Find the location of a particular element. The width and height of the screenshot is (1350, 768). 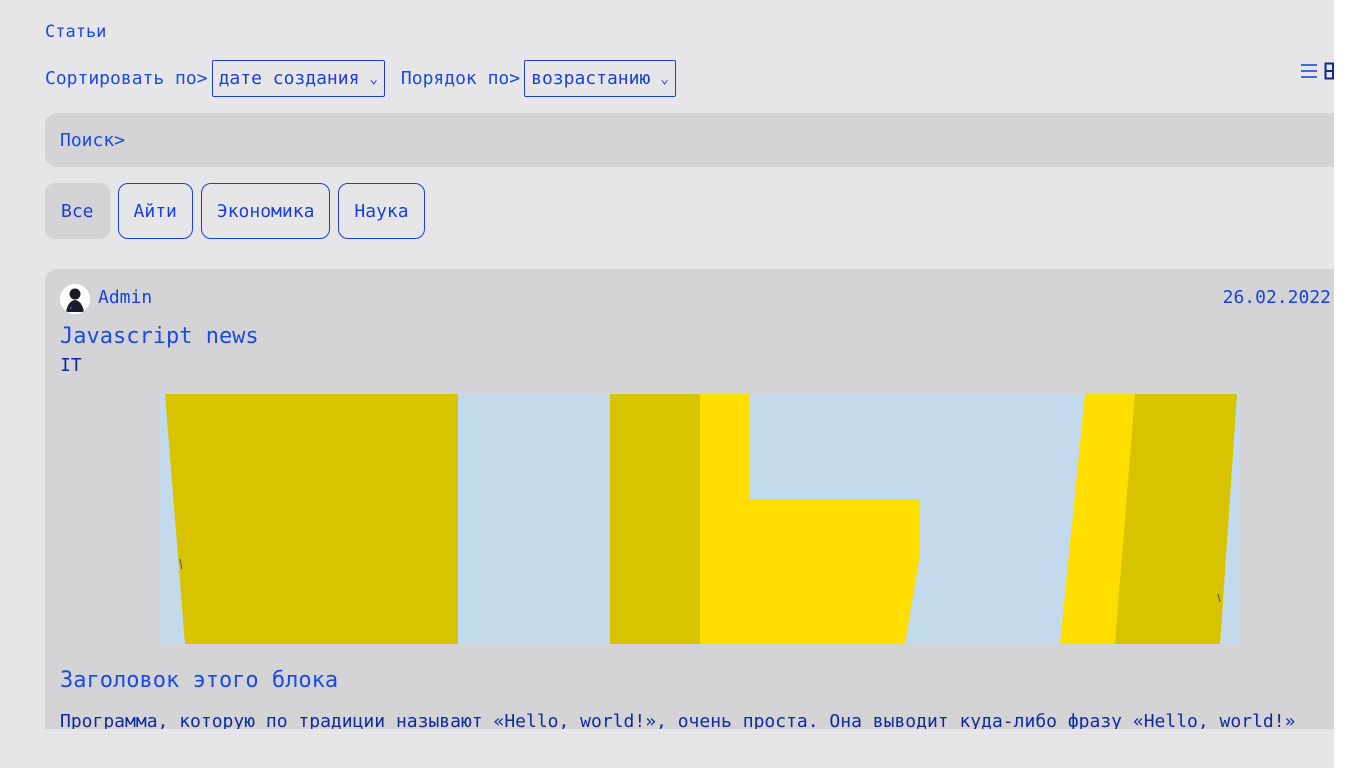

page-title-link: Статьи is located at coordinates (75, 32).